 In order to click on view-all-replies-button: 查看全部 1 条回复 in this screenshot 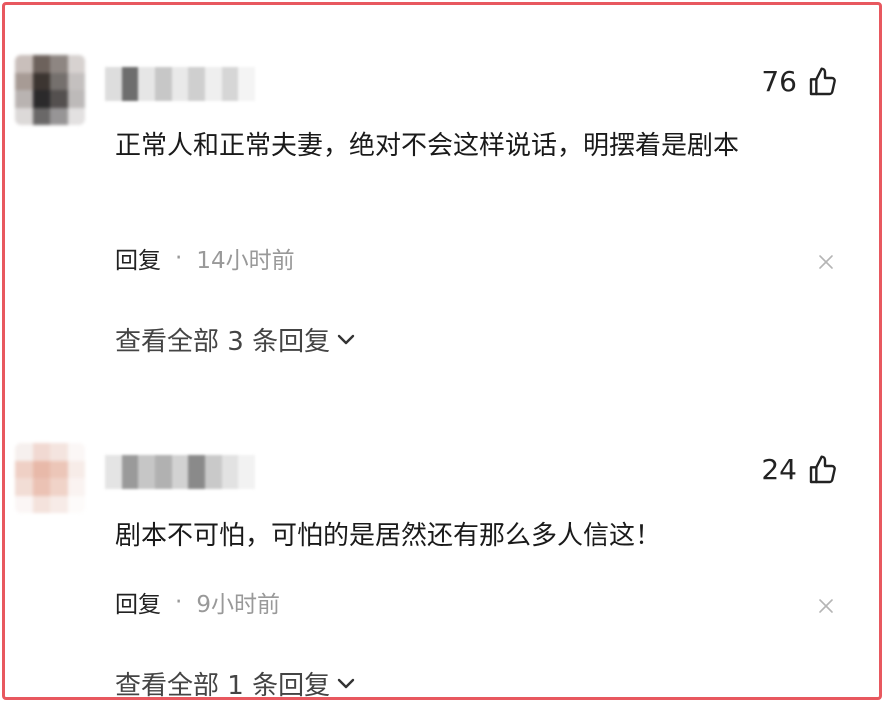, I will do `click(235, 682)`.